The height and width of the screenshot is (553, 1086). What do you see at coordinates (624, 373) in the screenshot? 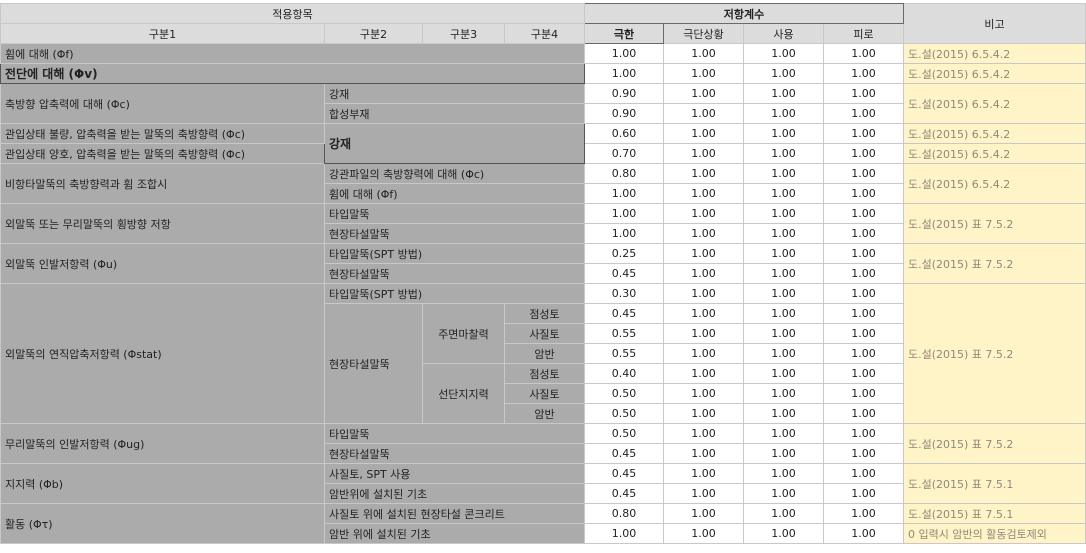
I see `value-limit: 0.40` at bounding box center [624, 373].